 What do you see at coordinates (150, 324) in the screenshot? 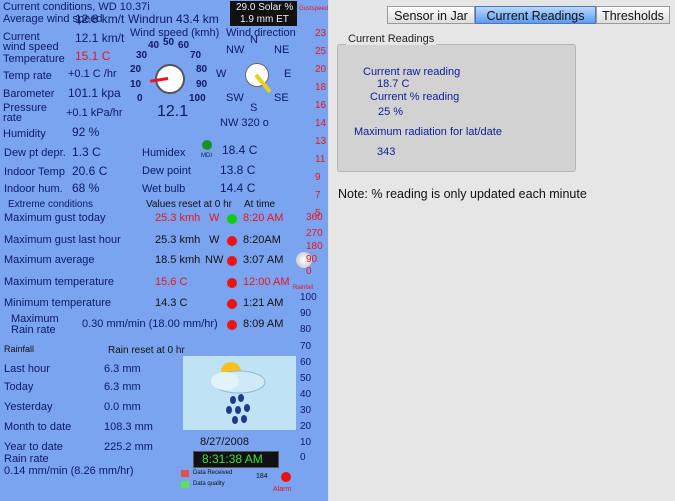
I see `extreme-value-5: 0.30 mm/min (18.00 mm/hr)` at bounding box center [150, 324].